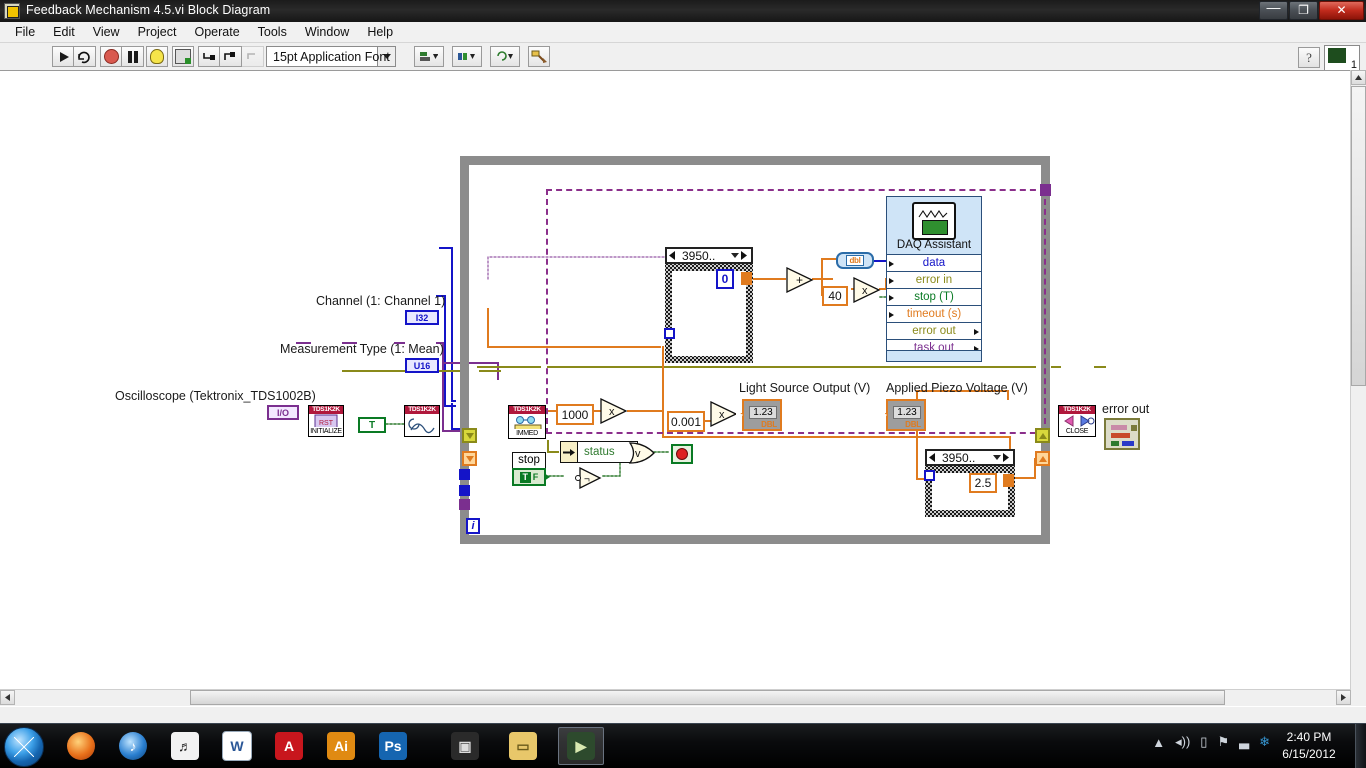 The width and height of the screenshot is (1366, 768). I want to click on taskbar-item-itunes: ♪, so click(133, 746).